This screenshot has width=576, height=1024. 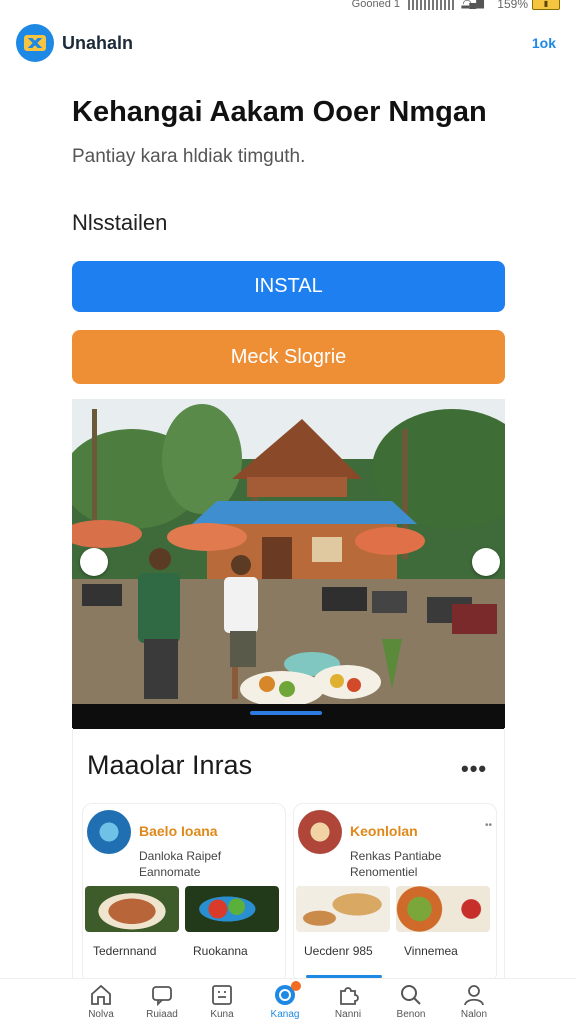 What do you see at coordinates (296, 986) in the screenshot?
I see `notification-badge` at bounding box center [296, 986].